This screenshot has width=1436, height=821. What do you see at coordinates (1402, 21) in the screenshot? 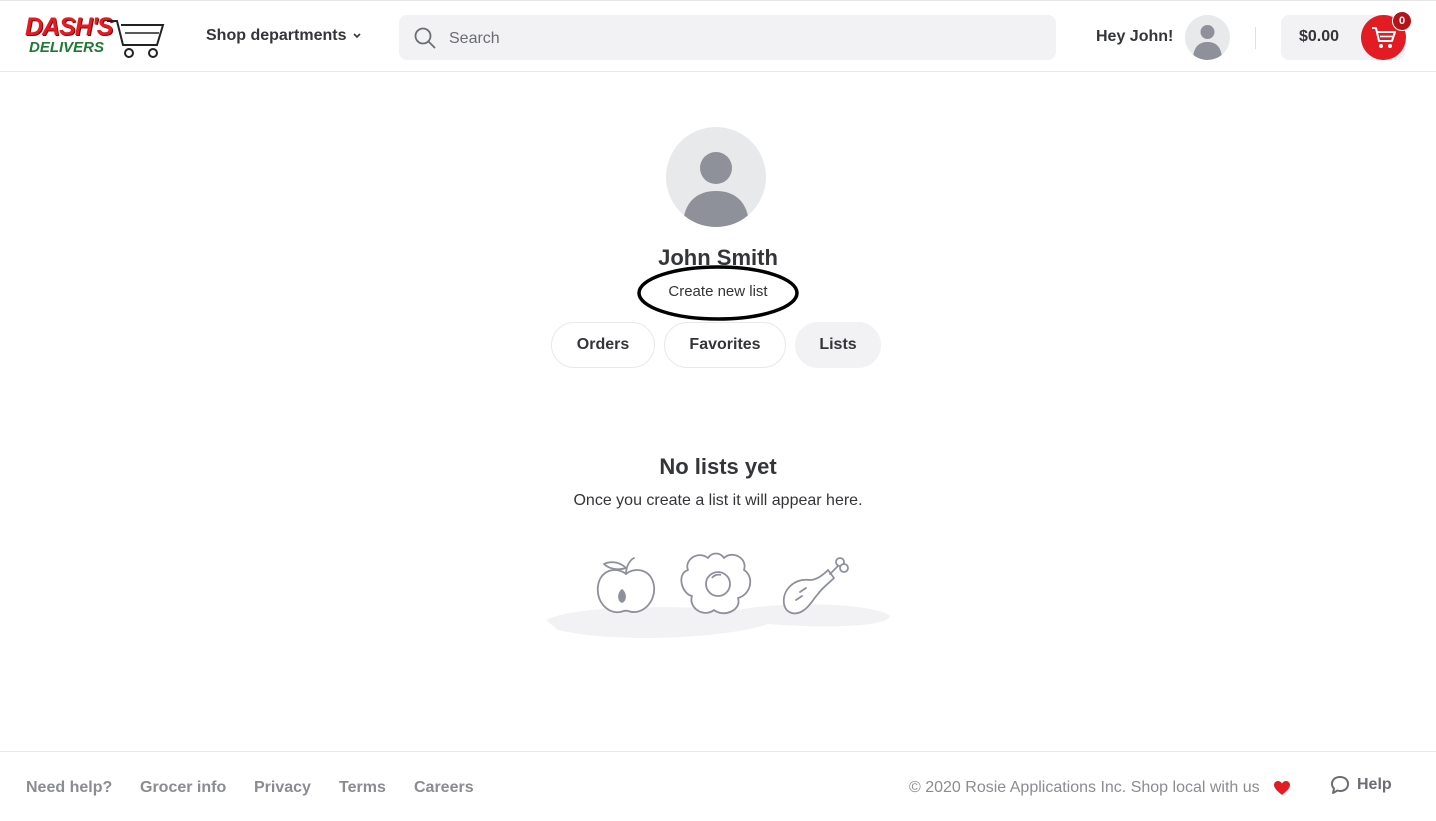
I see `cart-count-badge: 0` at bounding box center [1402, 21].